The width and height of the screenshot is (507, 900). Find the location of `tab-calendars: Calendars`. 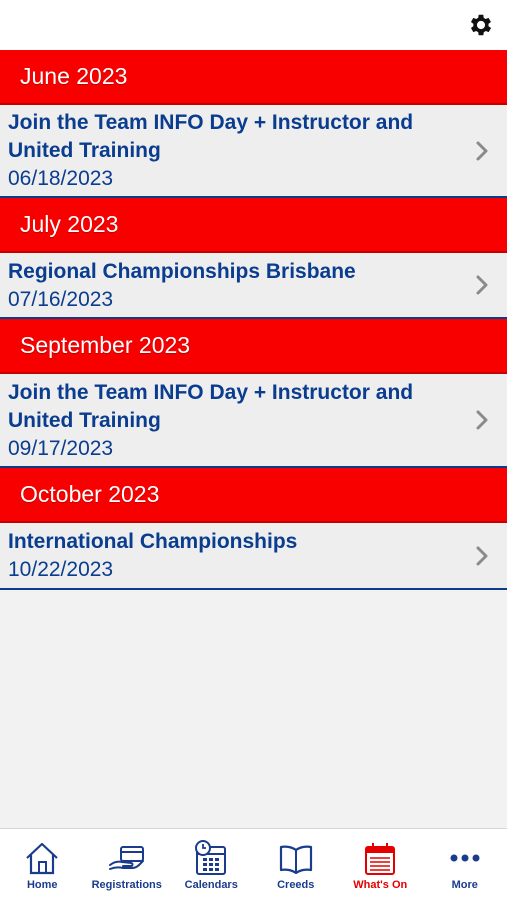

tab-calendars: Calendars is located at coordinates (211, 864).